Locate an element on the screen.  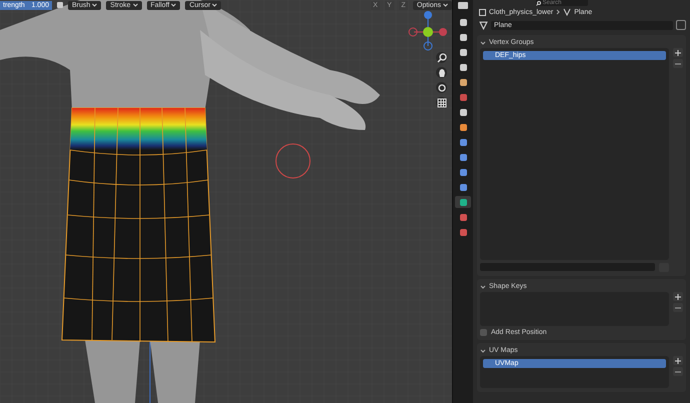
object-icon is located at coordinates (482, 12).